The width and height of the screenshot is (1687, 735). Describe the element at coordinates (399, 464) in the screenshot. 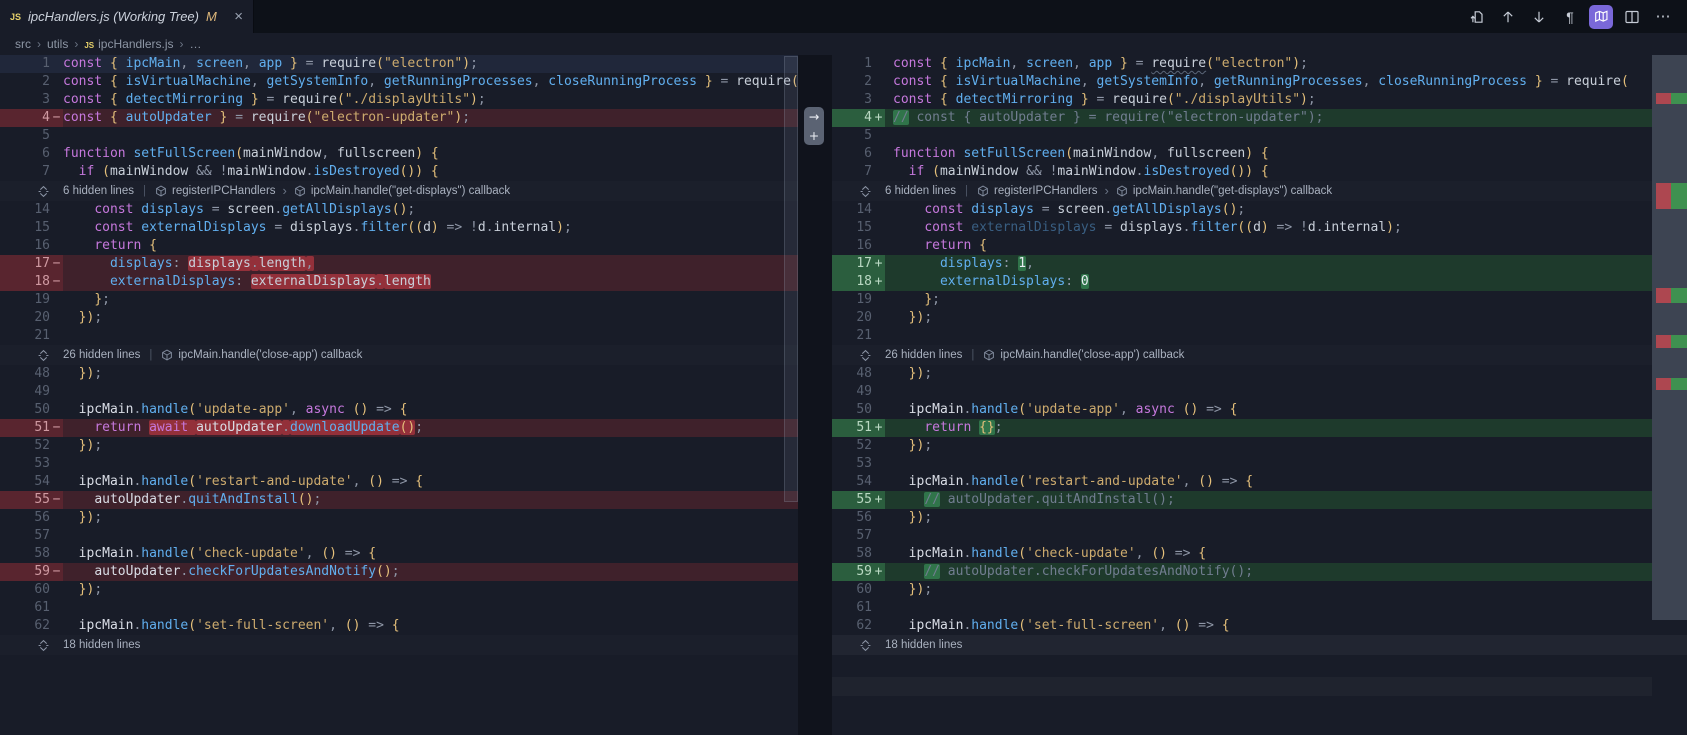

I see `code-line-original-53: 53` at that location.